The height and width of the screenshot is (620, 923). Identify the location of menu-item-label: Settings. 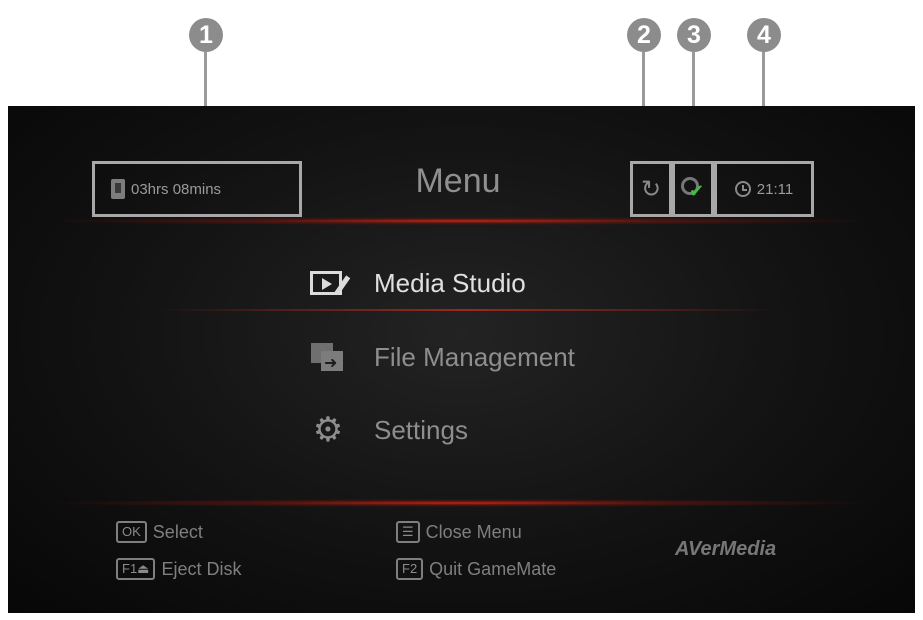
(421, 429).